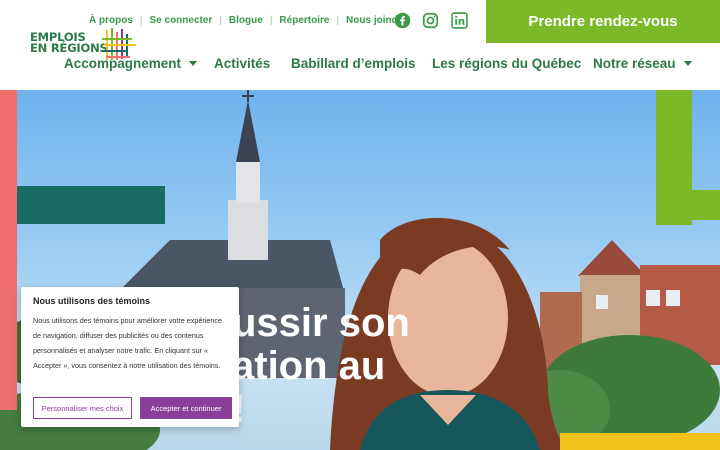 The width and height of the screenshot is (720, 450). I want to click on nav-item-label: Activités, so click(242, 63).